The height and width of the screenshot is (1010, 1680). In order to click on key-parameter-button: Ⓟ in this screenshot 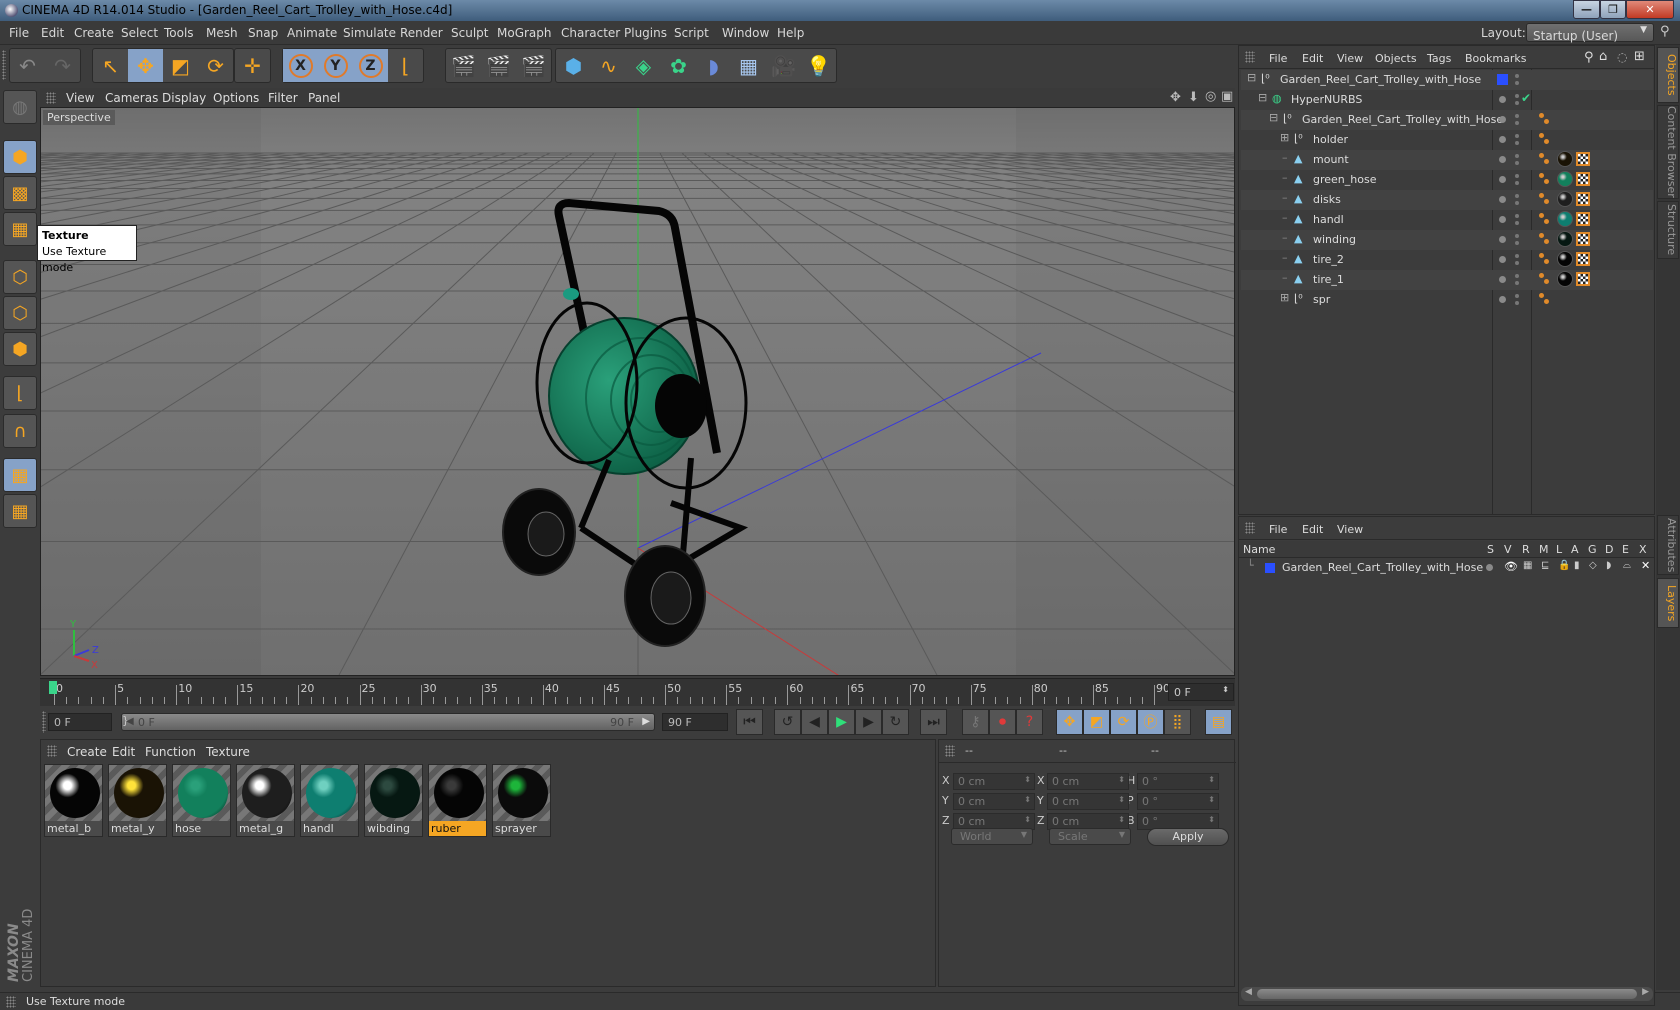, I will do `click(1150, 722)`.